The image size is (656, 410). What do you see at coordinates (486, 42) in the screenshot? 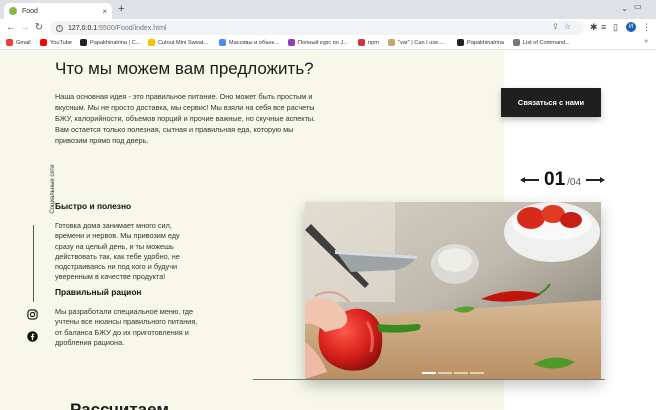
I see `bookmark-label: Papakhinalrina` at bounding box center [486, 42].